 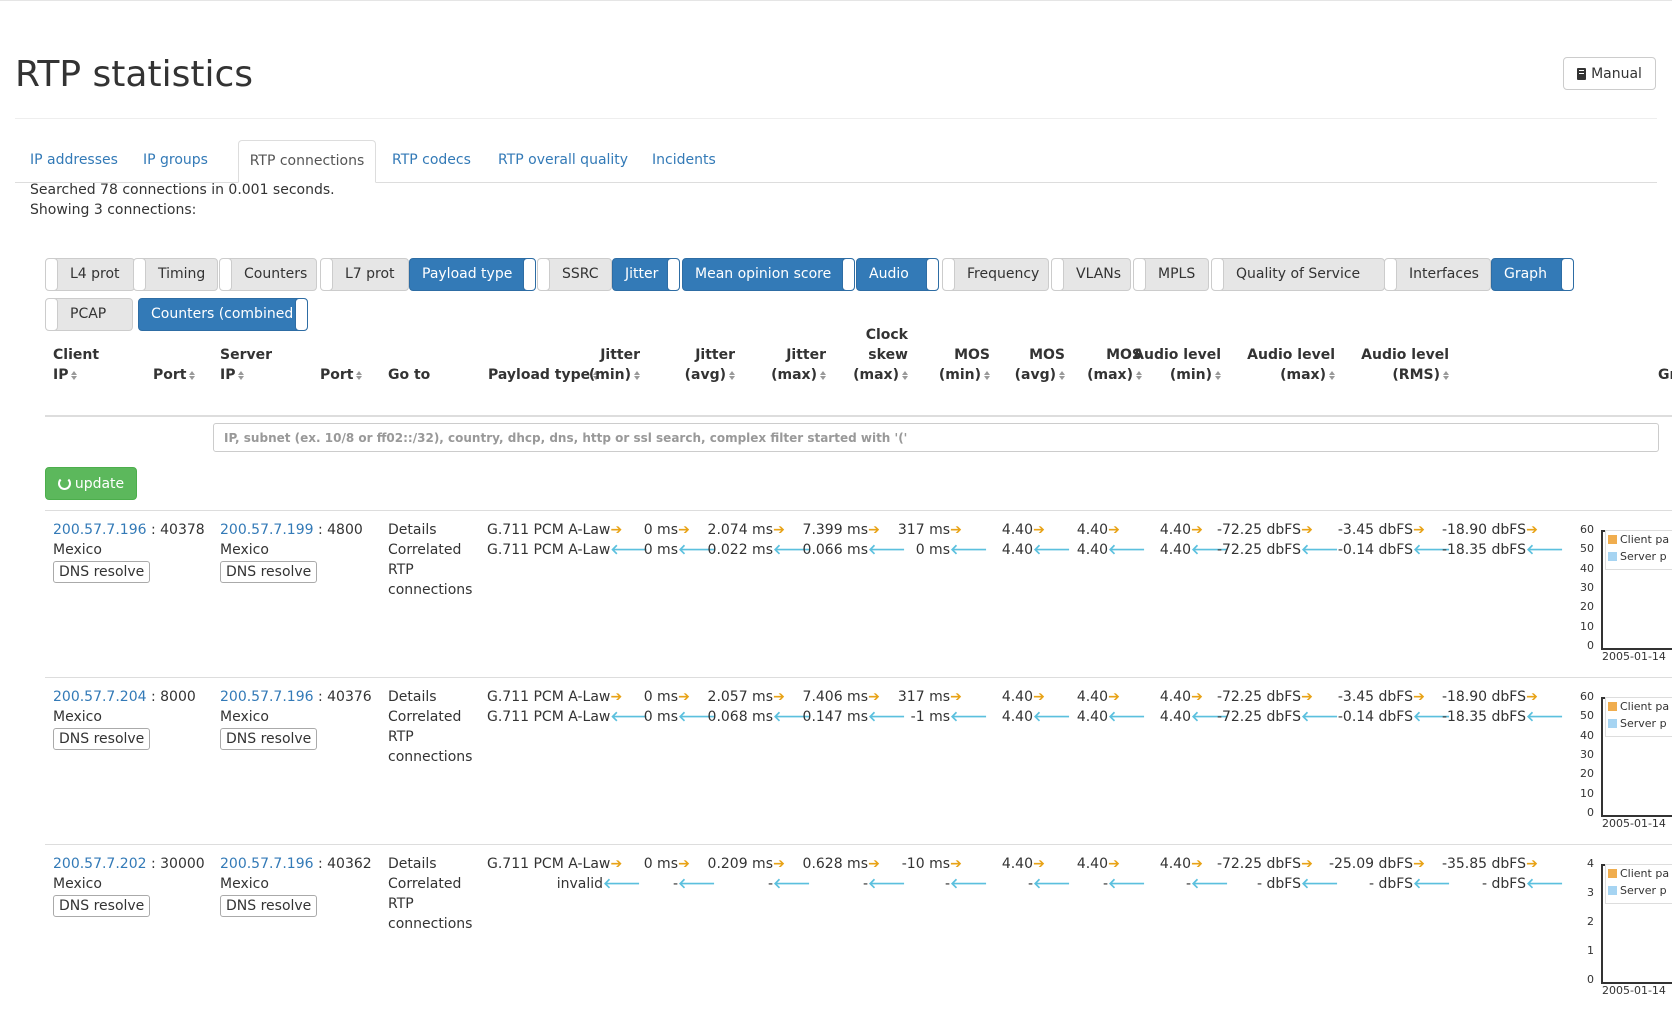 What do you see at coordinates (100, 530) in the screenshot?
I see `client-ip-link: 200.57.7.196` at bounding box center [100, 530].